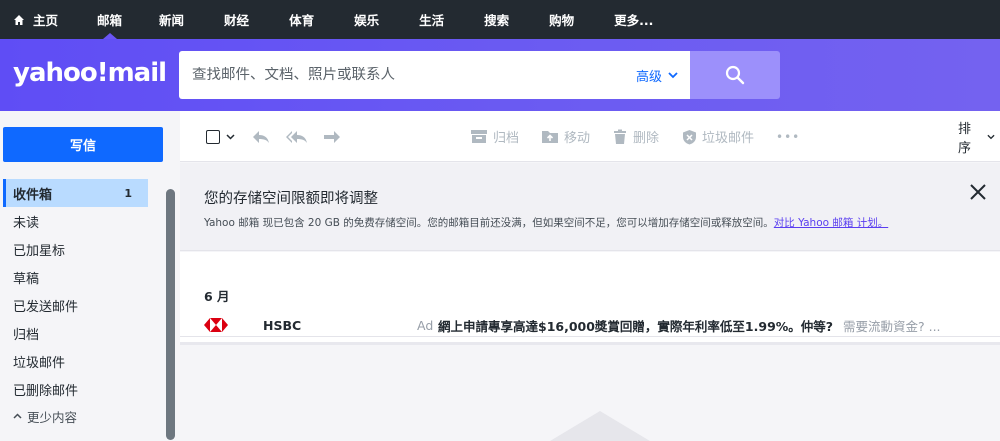  What do you see at coordinates (965, 138) in the screenshot?
I see `sort-label: 排序` at bounding box center [965, 138].